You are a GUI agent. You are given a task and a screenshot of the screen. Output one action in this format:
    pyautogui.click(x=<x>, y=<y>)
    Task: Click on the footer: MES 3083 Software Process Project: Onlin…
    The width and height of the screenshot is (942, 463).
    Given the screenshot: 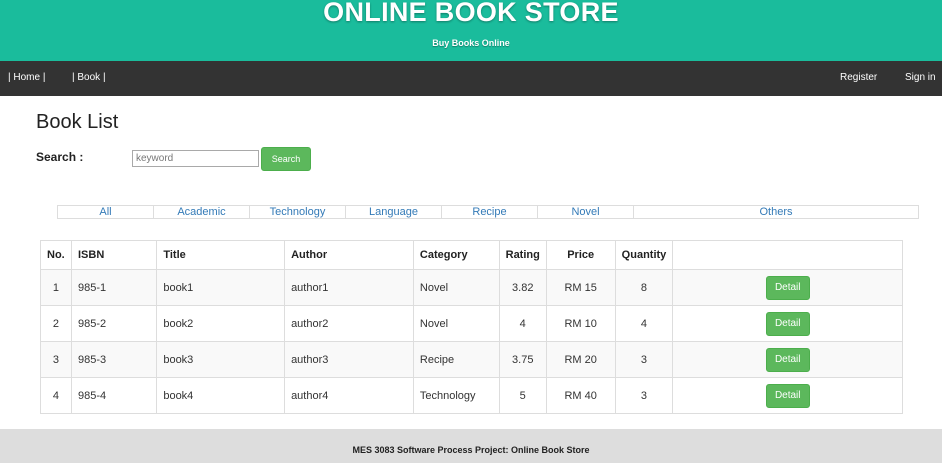 What is the action you would take?
    pyautogui.click(x=471, y=446)
    